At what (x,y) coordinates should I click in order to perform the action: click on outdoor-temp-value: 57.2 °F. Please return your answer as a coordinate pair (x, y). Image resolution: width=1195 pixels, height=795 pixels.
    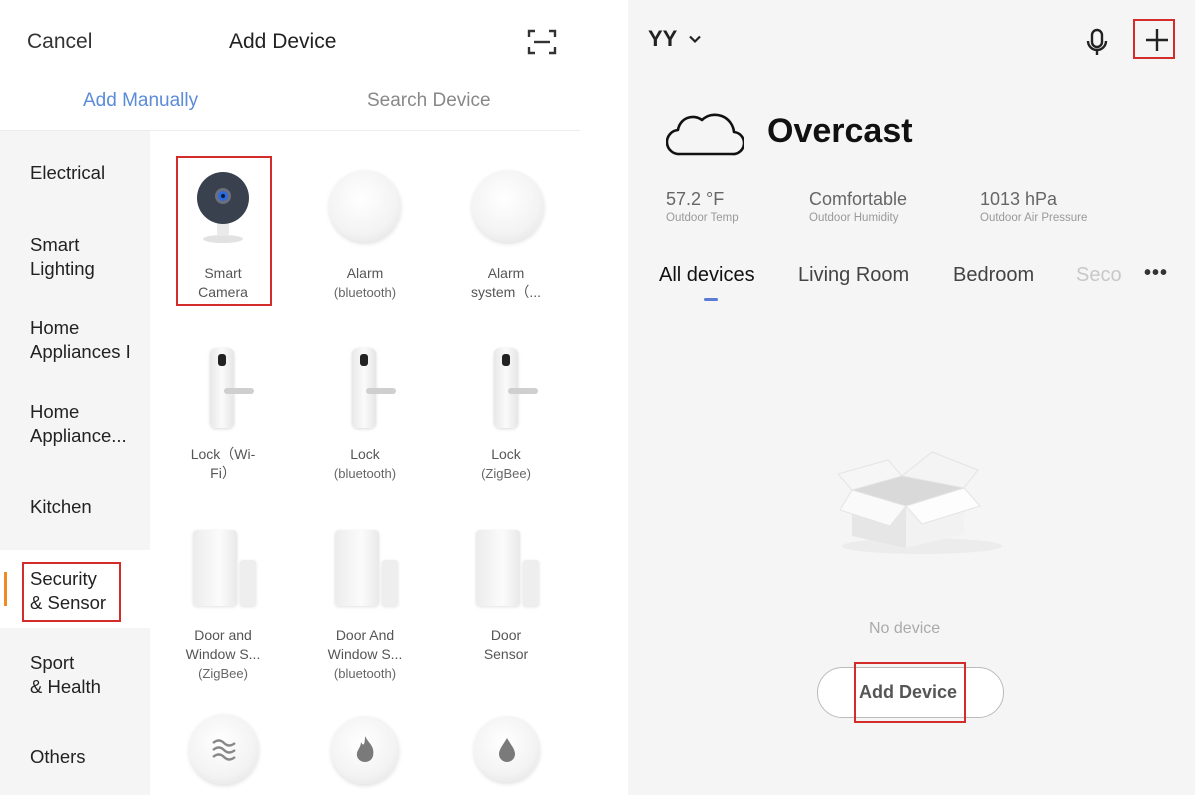
    Looking at the image, I should click on (695, 199).